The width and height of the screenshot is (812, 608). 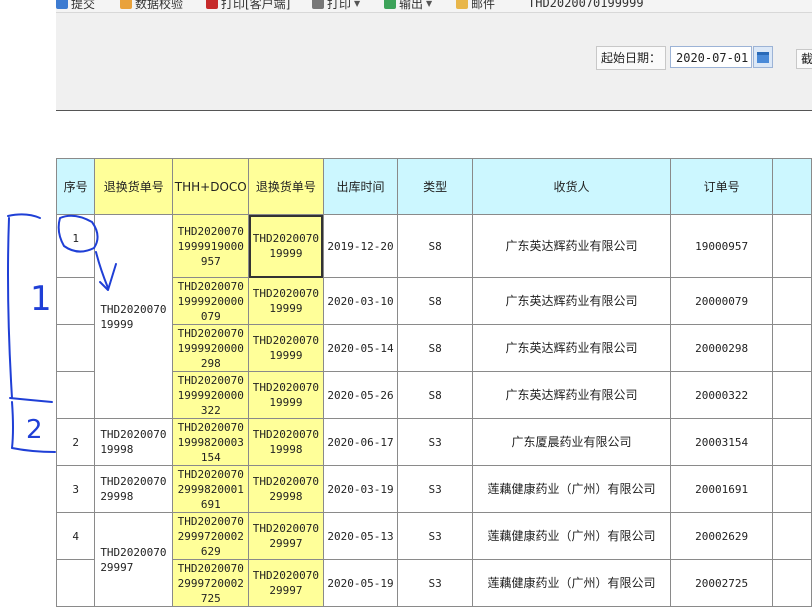 I want to click on printer-icon, so click(x=318, y=4).